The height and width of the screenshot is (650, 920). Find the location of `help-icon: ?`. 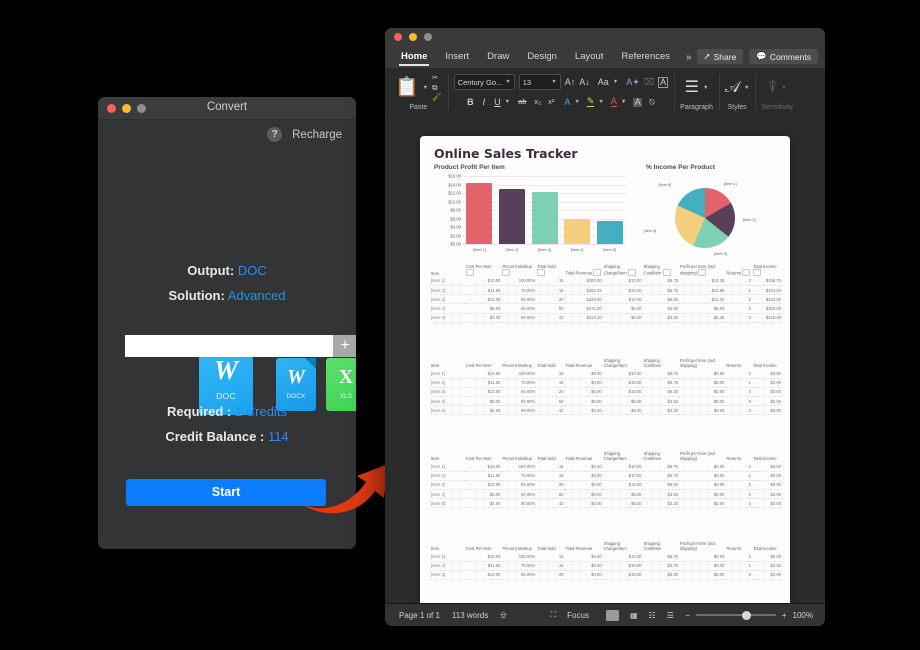

help-icon: ? is located at coordinates (275, 134).